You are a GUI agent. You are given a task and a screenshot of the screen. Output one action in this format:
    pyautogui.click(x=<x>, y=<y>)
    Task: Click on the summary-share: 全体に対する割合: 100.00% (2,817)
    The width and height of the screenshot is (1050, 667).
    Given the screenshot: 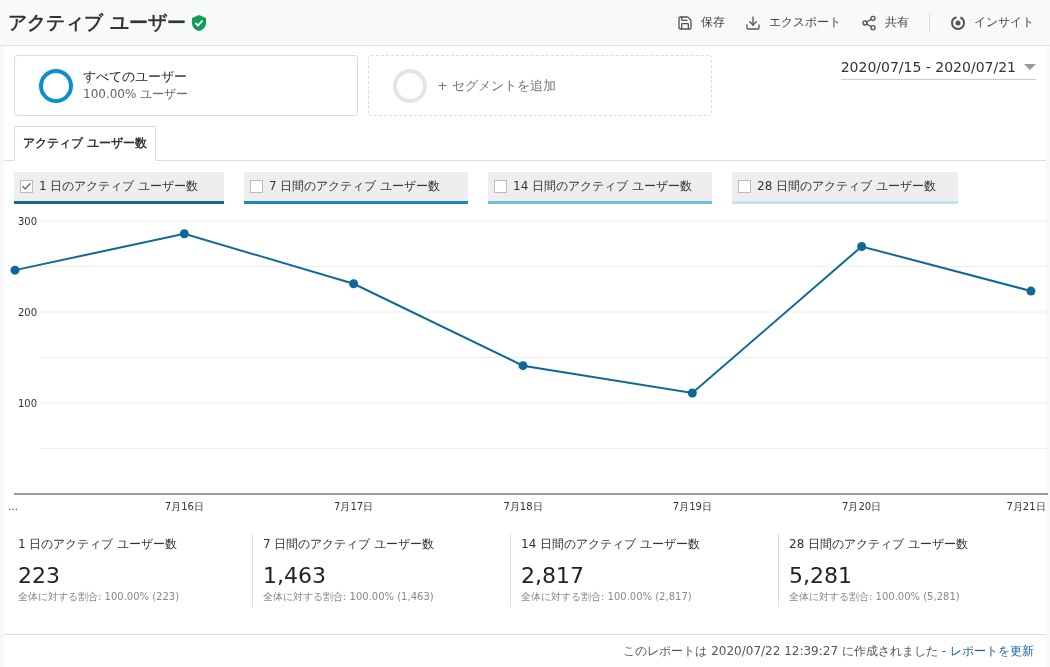 What is the action you would take?
    pyautogui.click(x=607, y=597)
    